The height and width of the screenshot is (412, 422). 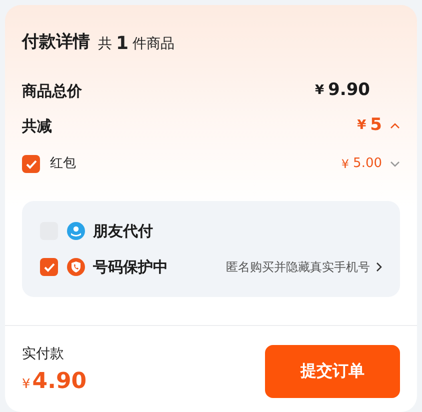 What do you see at coordinates (379, 267) in the screenshot?
I see `chevron-right-icon` at bounding box center [379, 267].